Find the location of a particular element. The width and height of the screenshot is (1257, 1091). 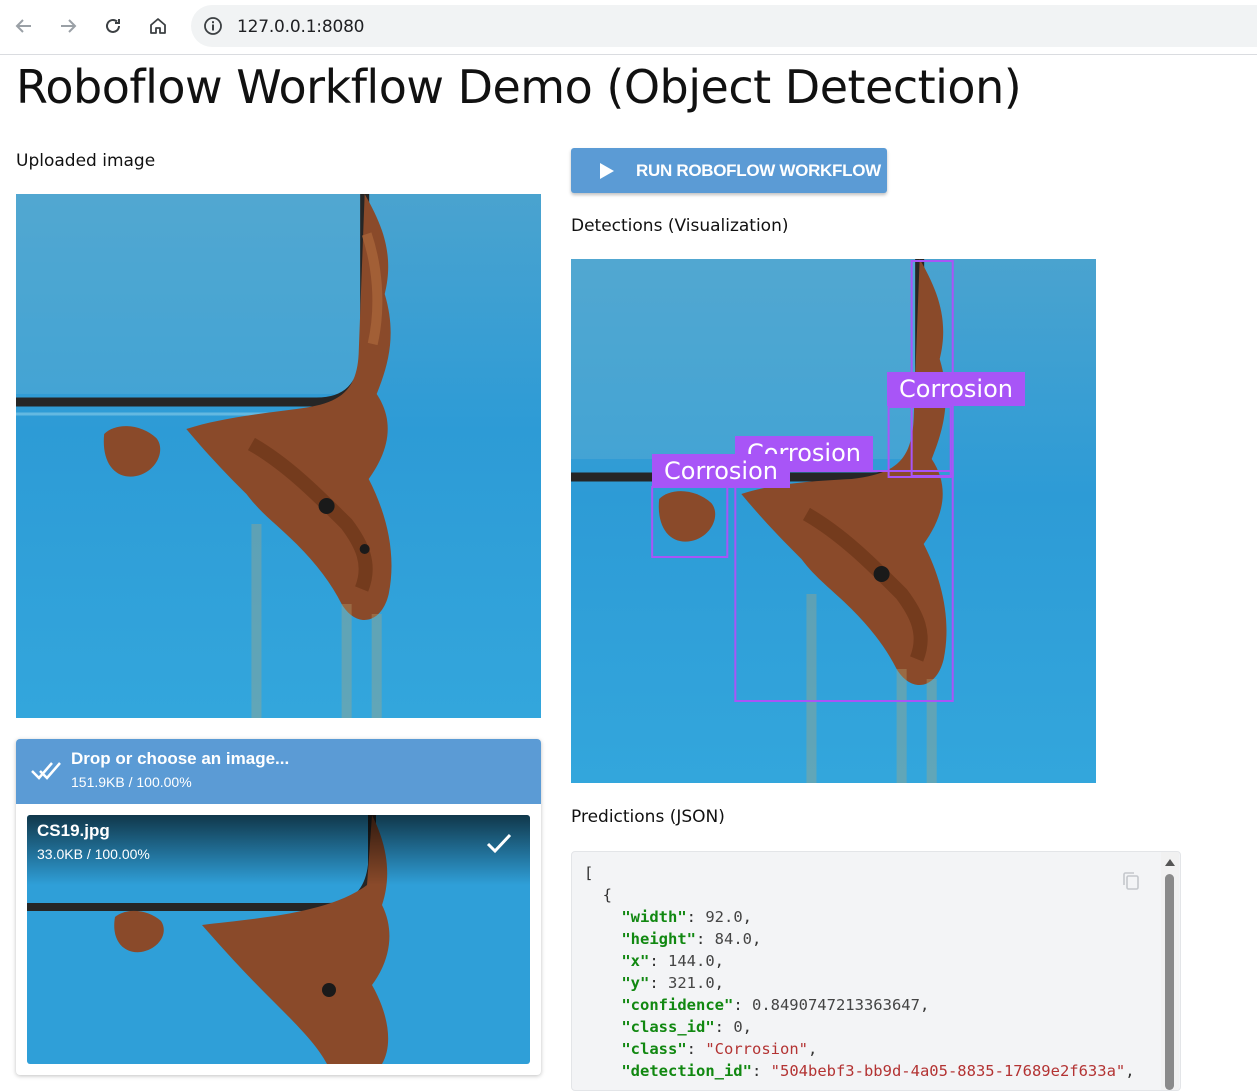

detections-label: Detections (Visualization) is located at coordinates (680, 226).